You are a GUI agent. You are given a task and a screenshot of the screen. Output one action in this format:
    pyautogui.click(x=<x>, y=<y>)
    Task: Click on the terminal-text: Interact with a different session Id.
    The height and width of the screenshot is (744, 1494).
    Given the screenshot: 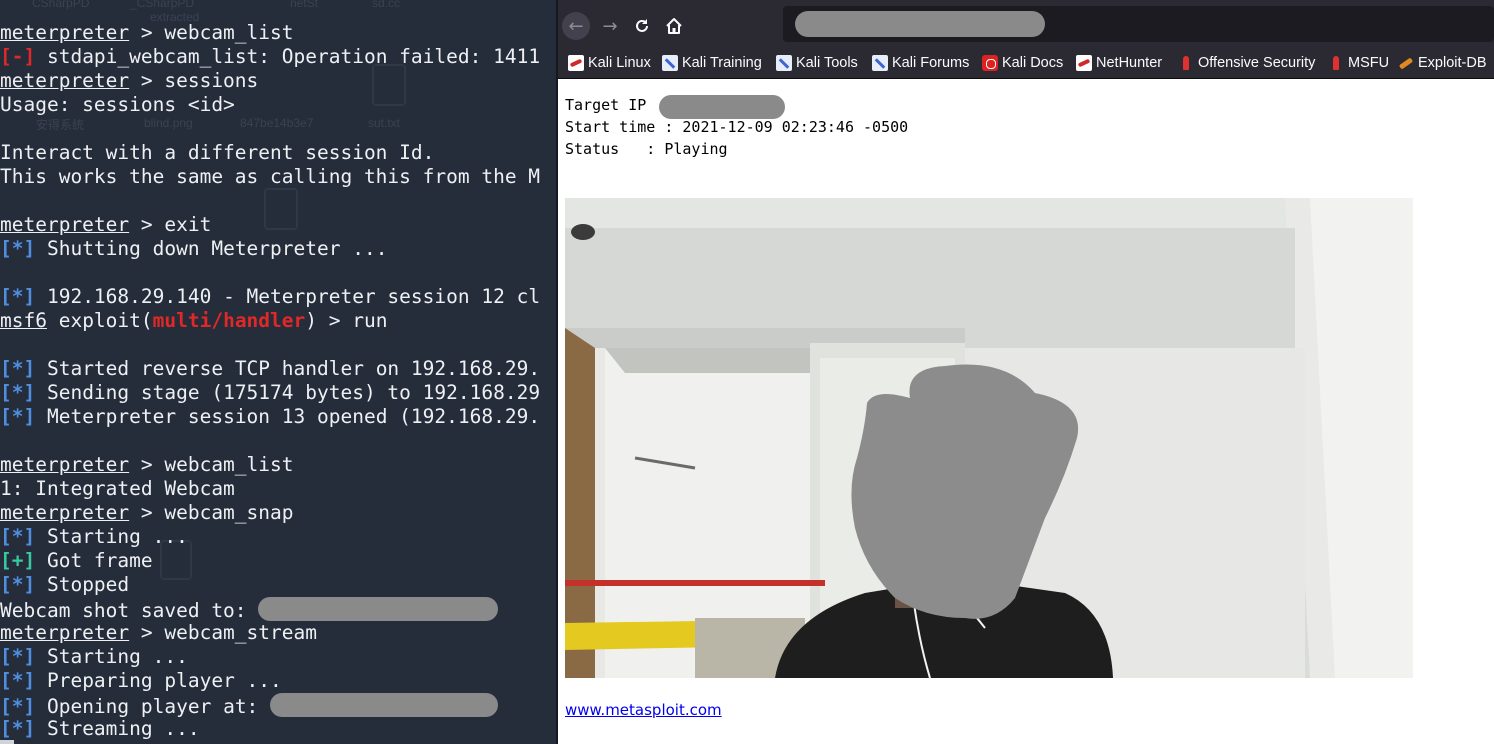 What is the action you would take?
    pyautogui.click(x=217, y=152)
    